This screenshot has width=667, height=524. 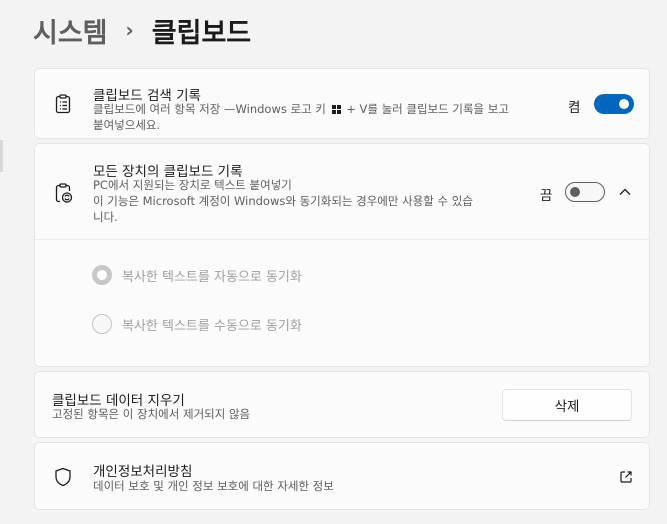 What do you see at coordinates (192, 185) in the screenshot?
I see `sync-desc-line1: PC에서 지원되는 장치로 텍스트 붙여넣기` at bounding box center [192, 185].